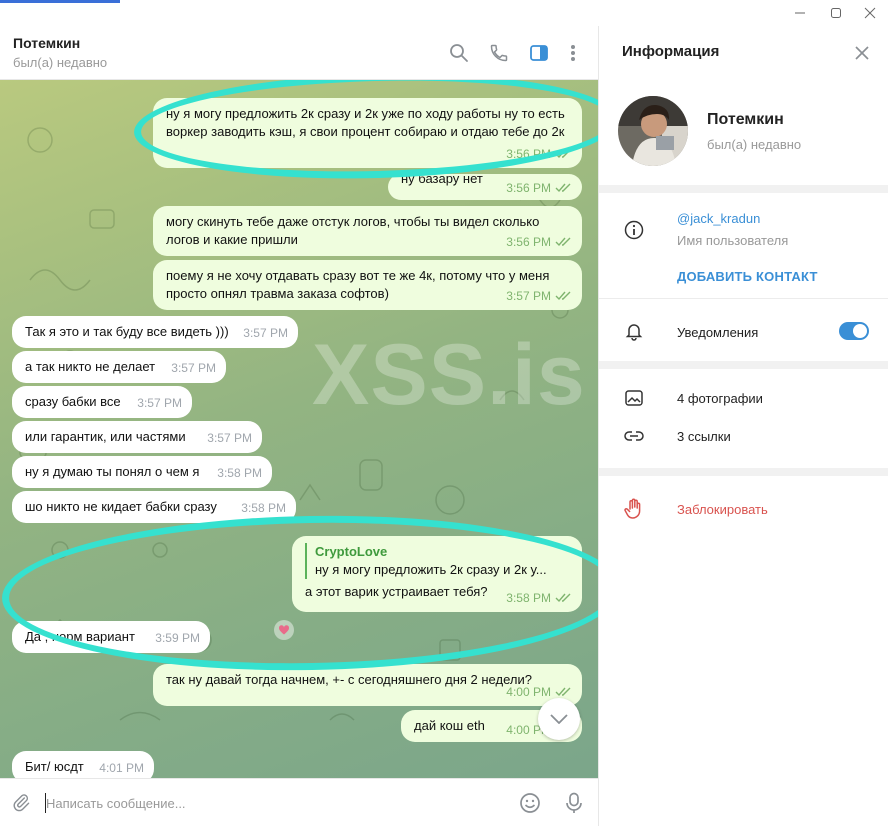 This screenshot has height=826, width=888. Describe the element at coordinates (60, 1) in the screenshot. I see `title-accent-line` at that location.